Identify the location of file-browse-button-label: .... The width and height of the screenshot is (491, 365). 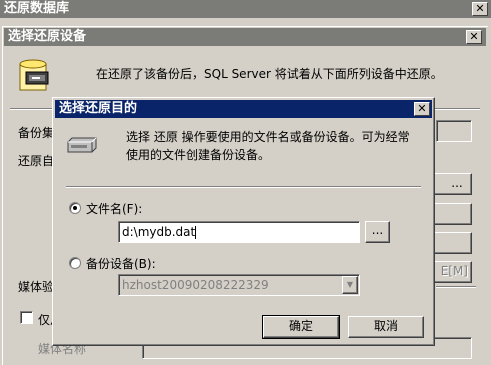
(377, 230).